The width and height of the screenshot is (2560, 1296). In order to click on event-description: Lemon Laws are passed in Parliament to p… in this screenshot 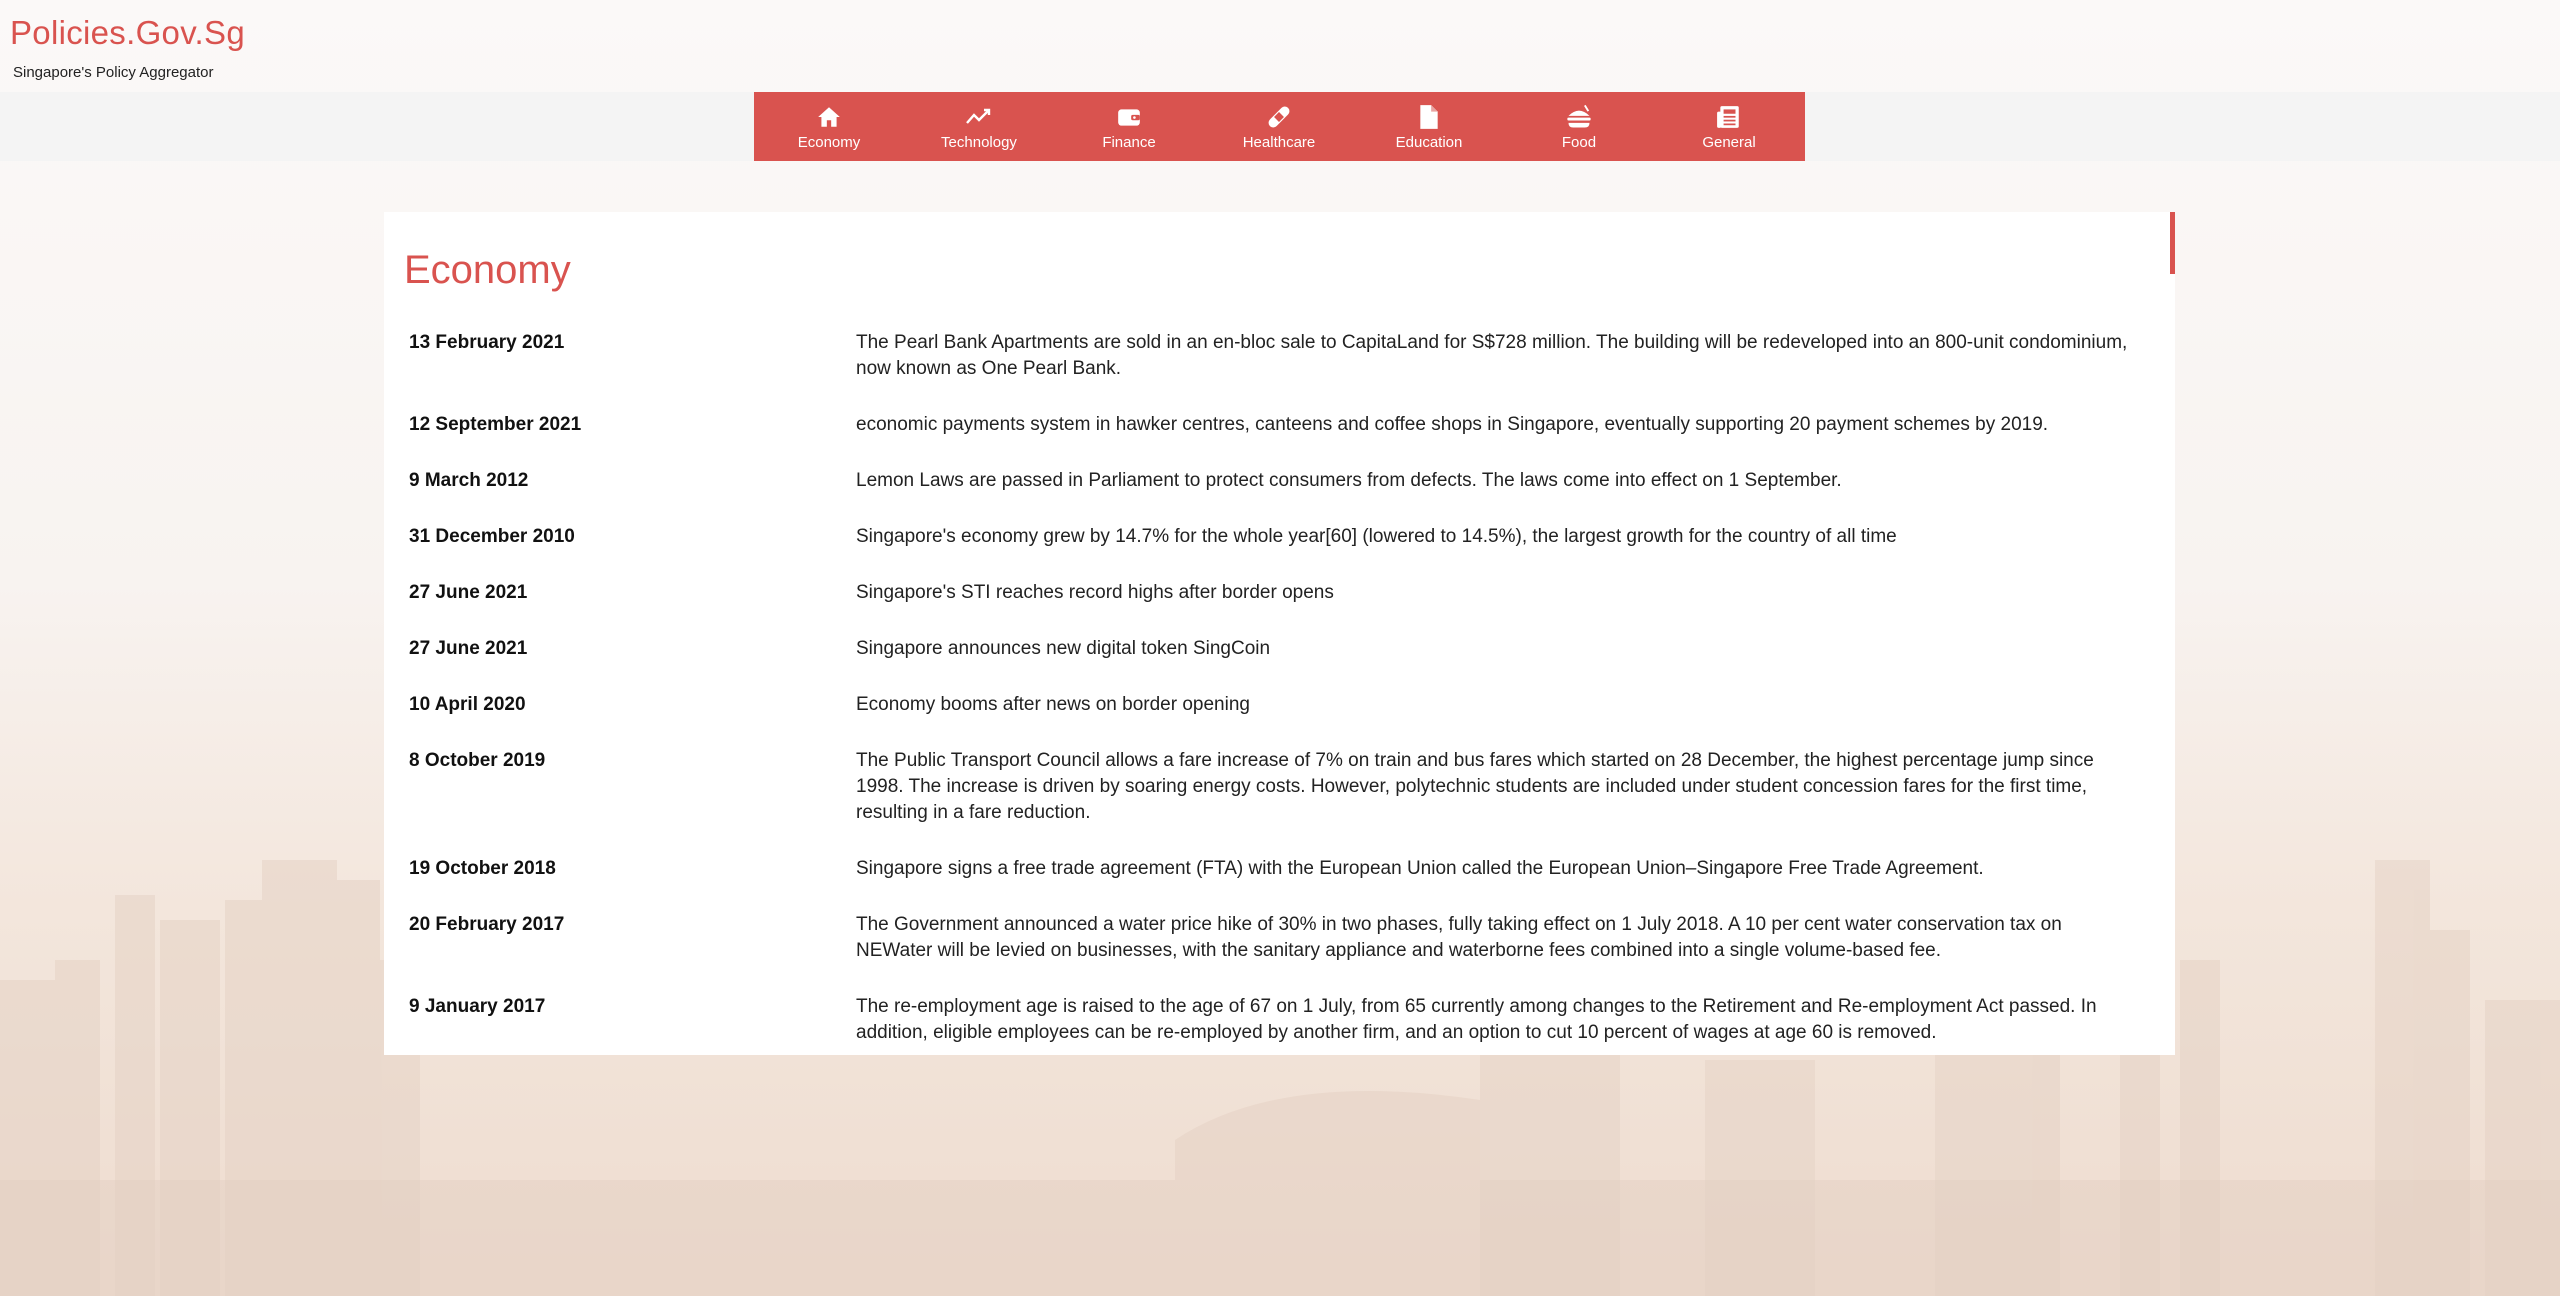, I will do `click(1349, 480)`.